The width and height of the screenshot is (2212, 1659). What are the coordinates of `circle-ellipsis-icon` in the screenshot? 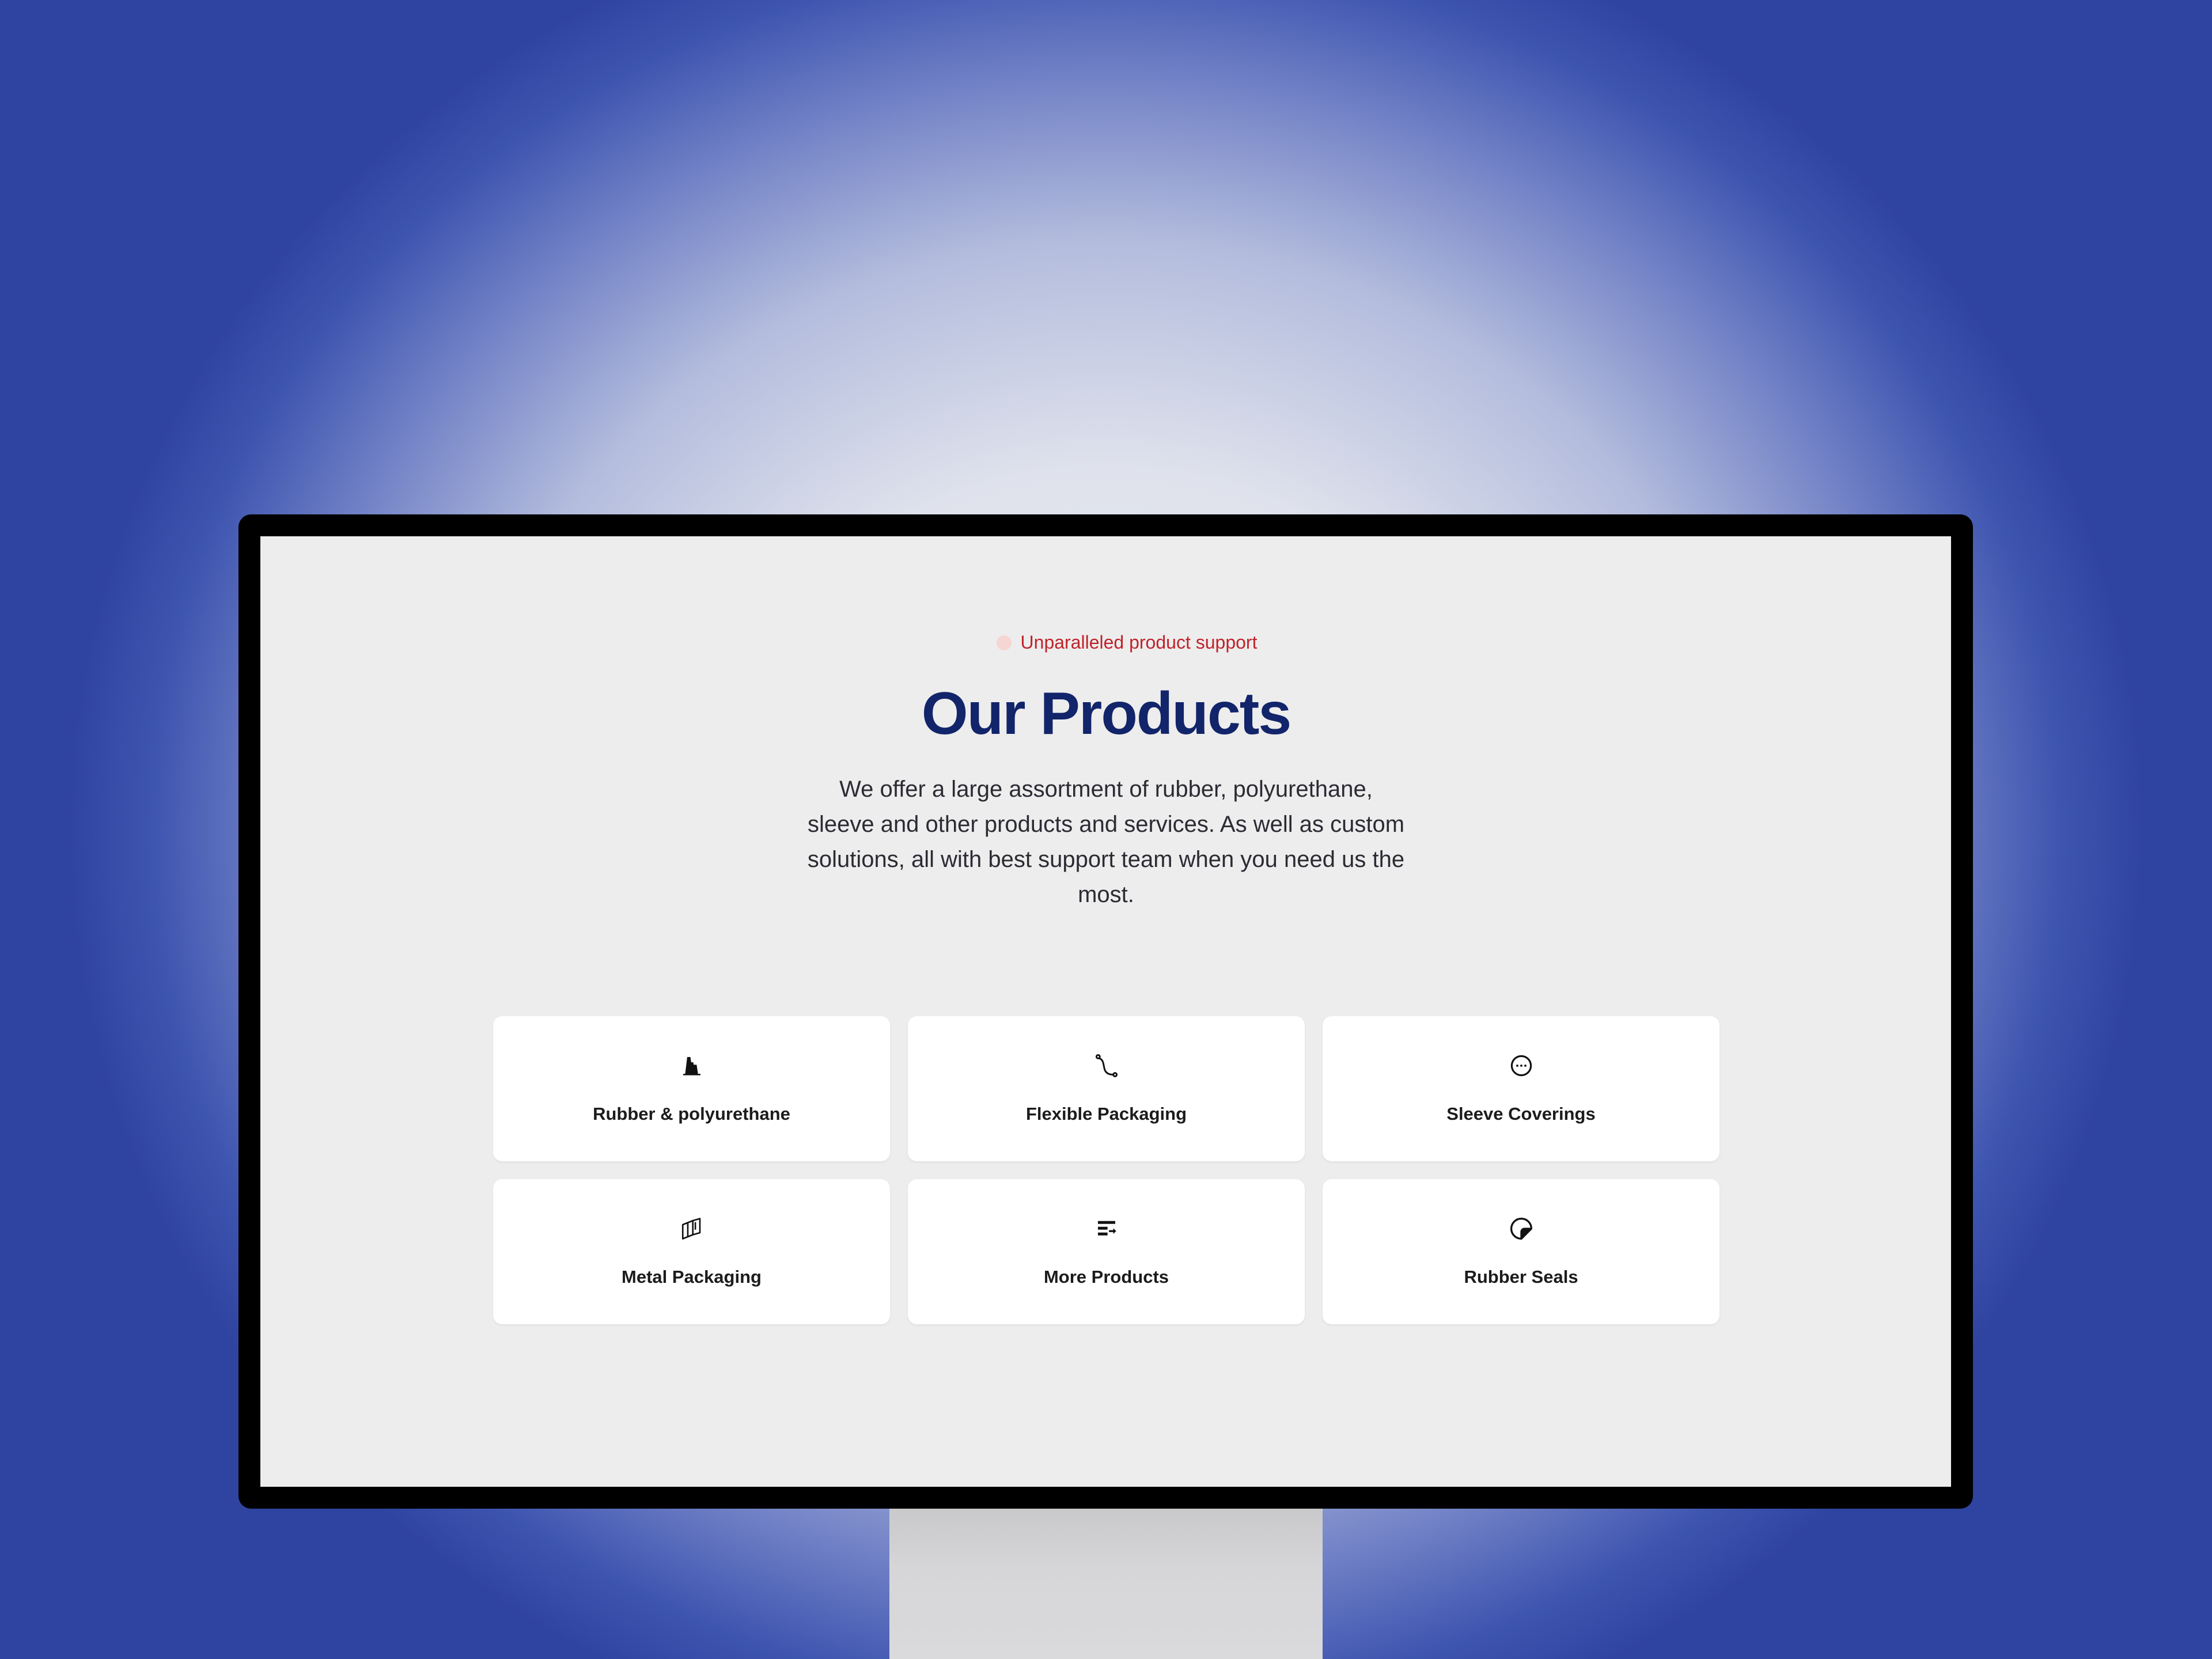 It's located at (1521, 1065).